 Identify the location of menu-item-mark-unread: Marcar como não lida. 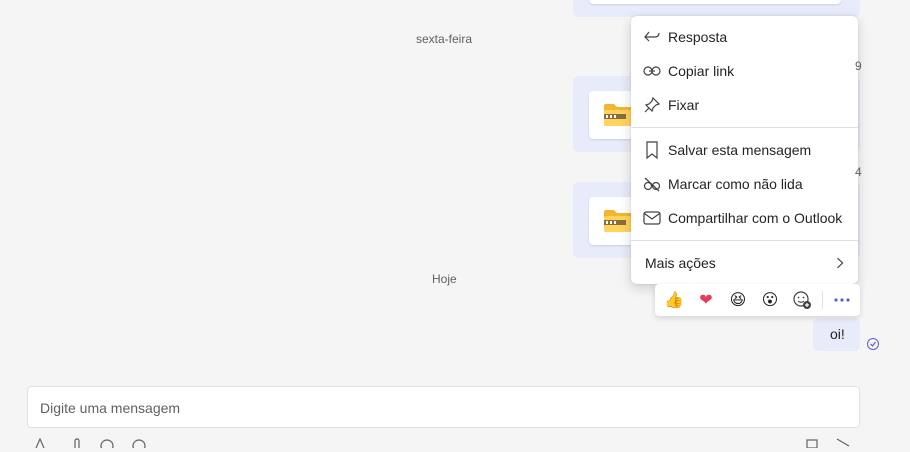
(744, 184).